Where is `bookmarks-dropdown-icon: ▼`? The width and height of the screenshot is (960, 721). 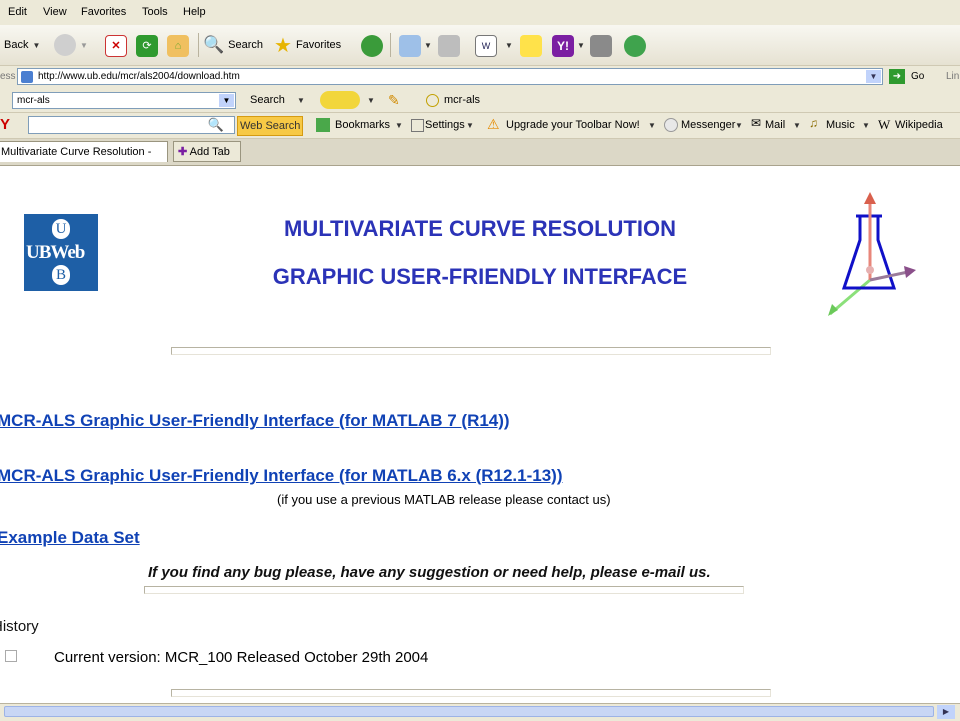 bookmarks-dropdown-icon: ▼ is located at coordinates (399, 125).